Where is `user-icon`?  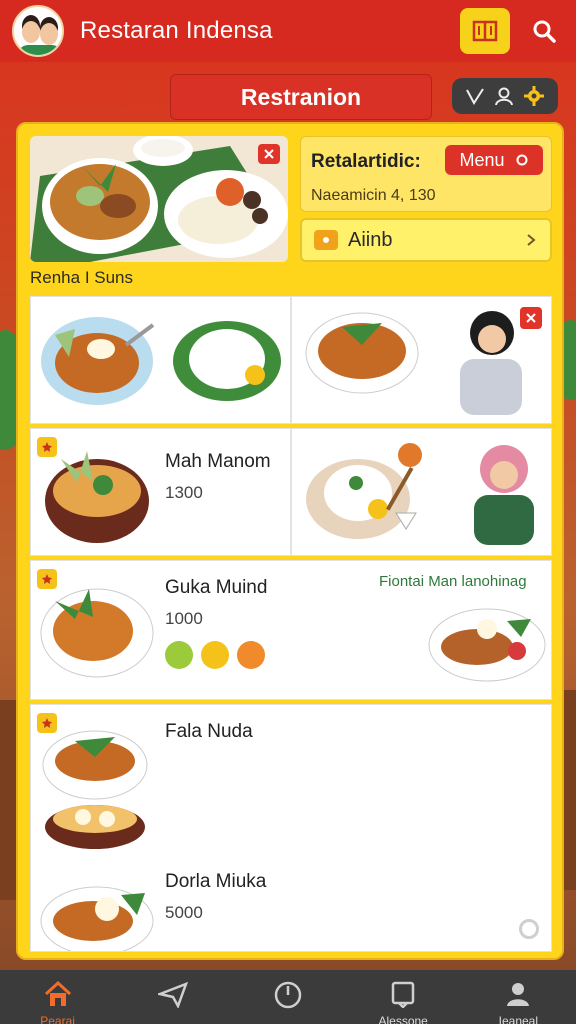
user-icon is located at coordinates (504, 96).